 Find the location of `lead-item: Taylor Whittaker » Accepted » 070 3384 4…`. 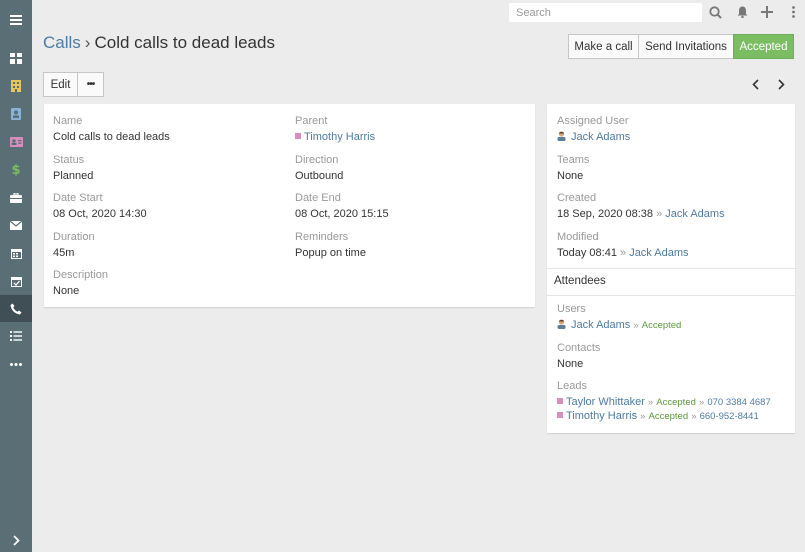

lead-item: Taylor Whittaker » Accepted » 070 3384 4… is located at coordinates (664, 402).